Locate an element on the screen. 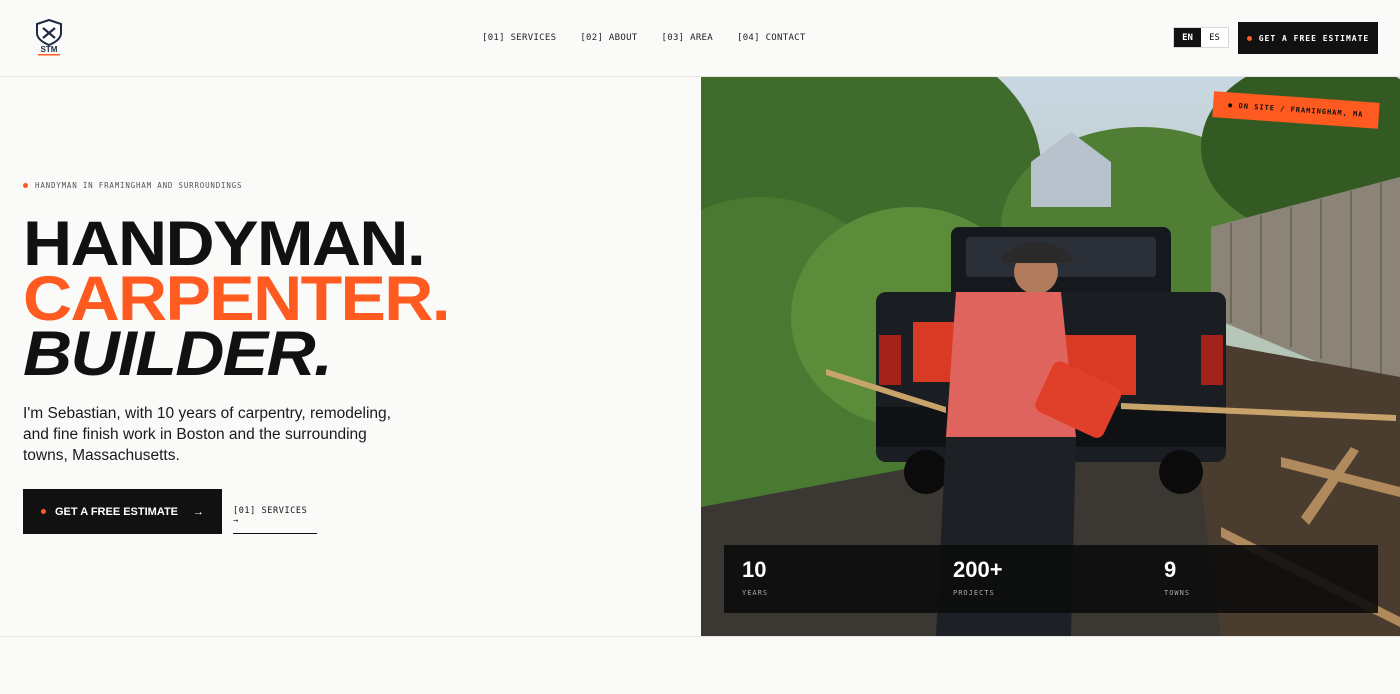 This screenshot has height=694, width=1400. nav-about: [02] ABOUT is located at coordinates (608, 38).